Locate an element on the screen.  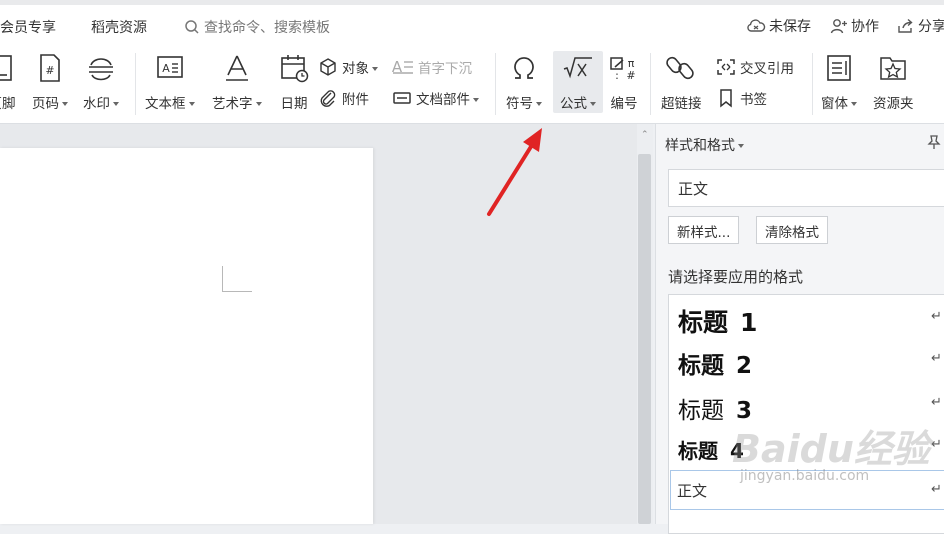
numbering-button: π #: 编号 is located at coordinates (624, 81).